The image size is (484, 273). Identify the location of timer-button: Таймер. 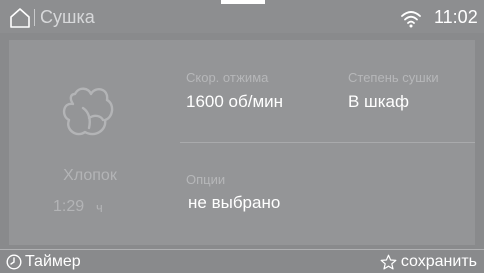
(43, 262).